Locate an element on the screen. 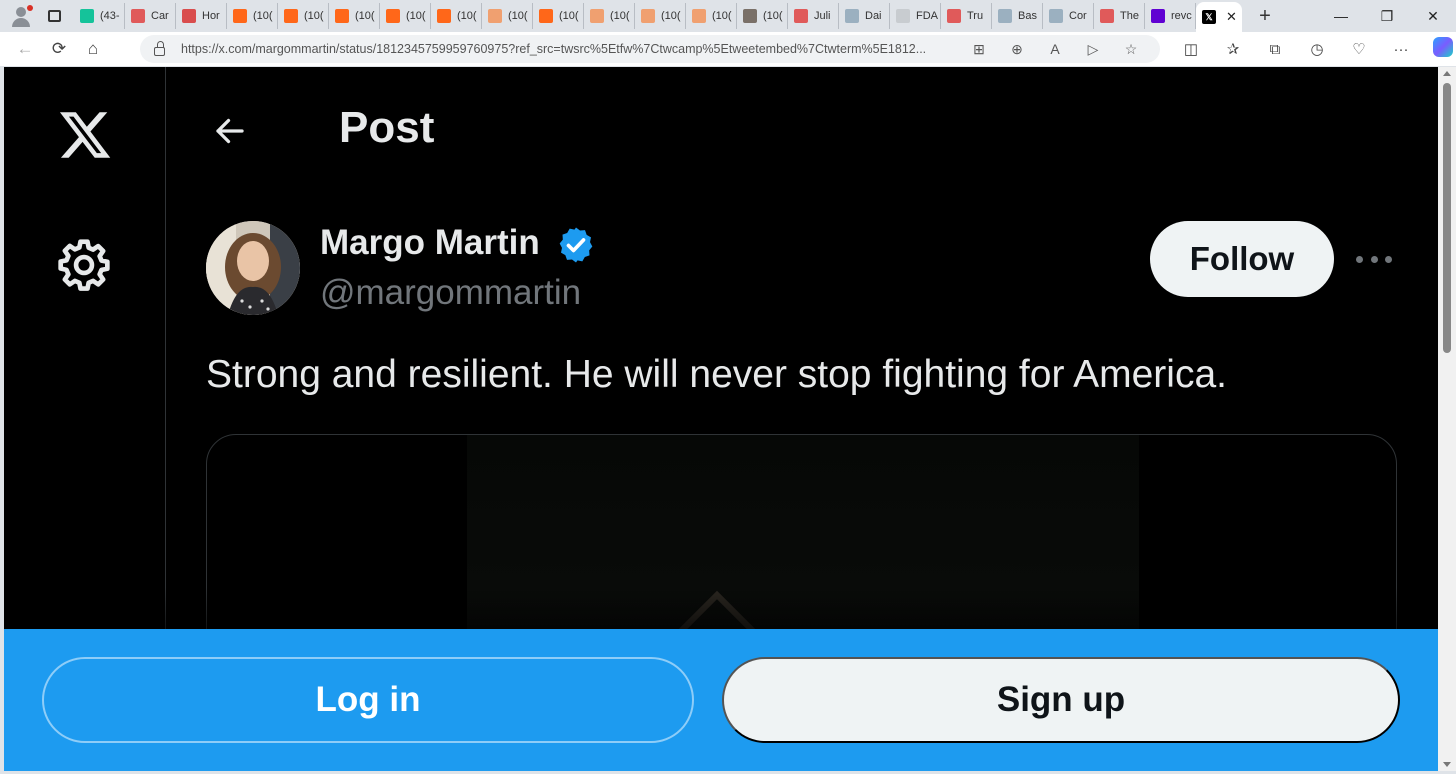 This screenshot has height=774, width=1456. browser-tab: Tru is located at coordinates (966, 16).